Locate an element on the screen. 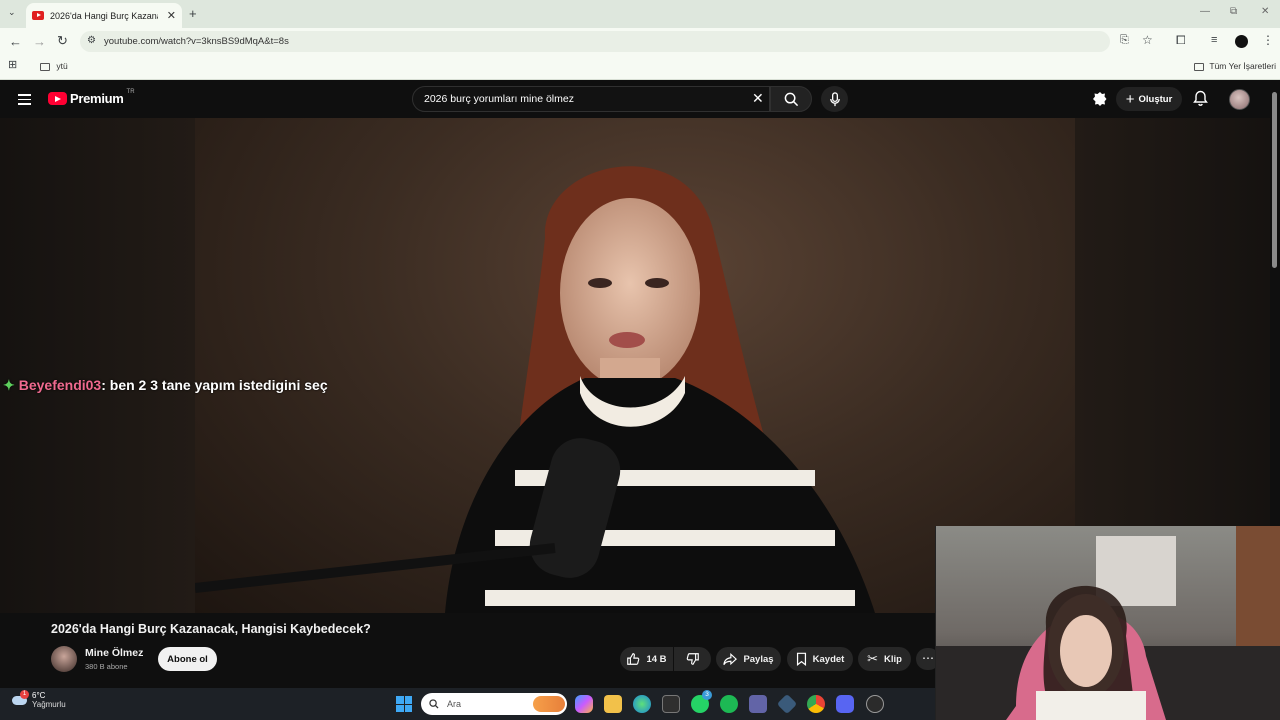 The height and width of the screenshot is (720, 1280). whatsapp-icon: 3 is located at coordinates (701, 701).